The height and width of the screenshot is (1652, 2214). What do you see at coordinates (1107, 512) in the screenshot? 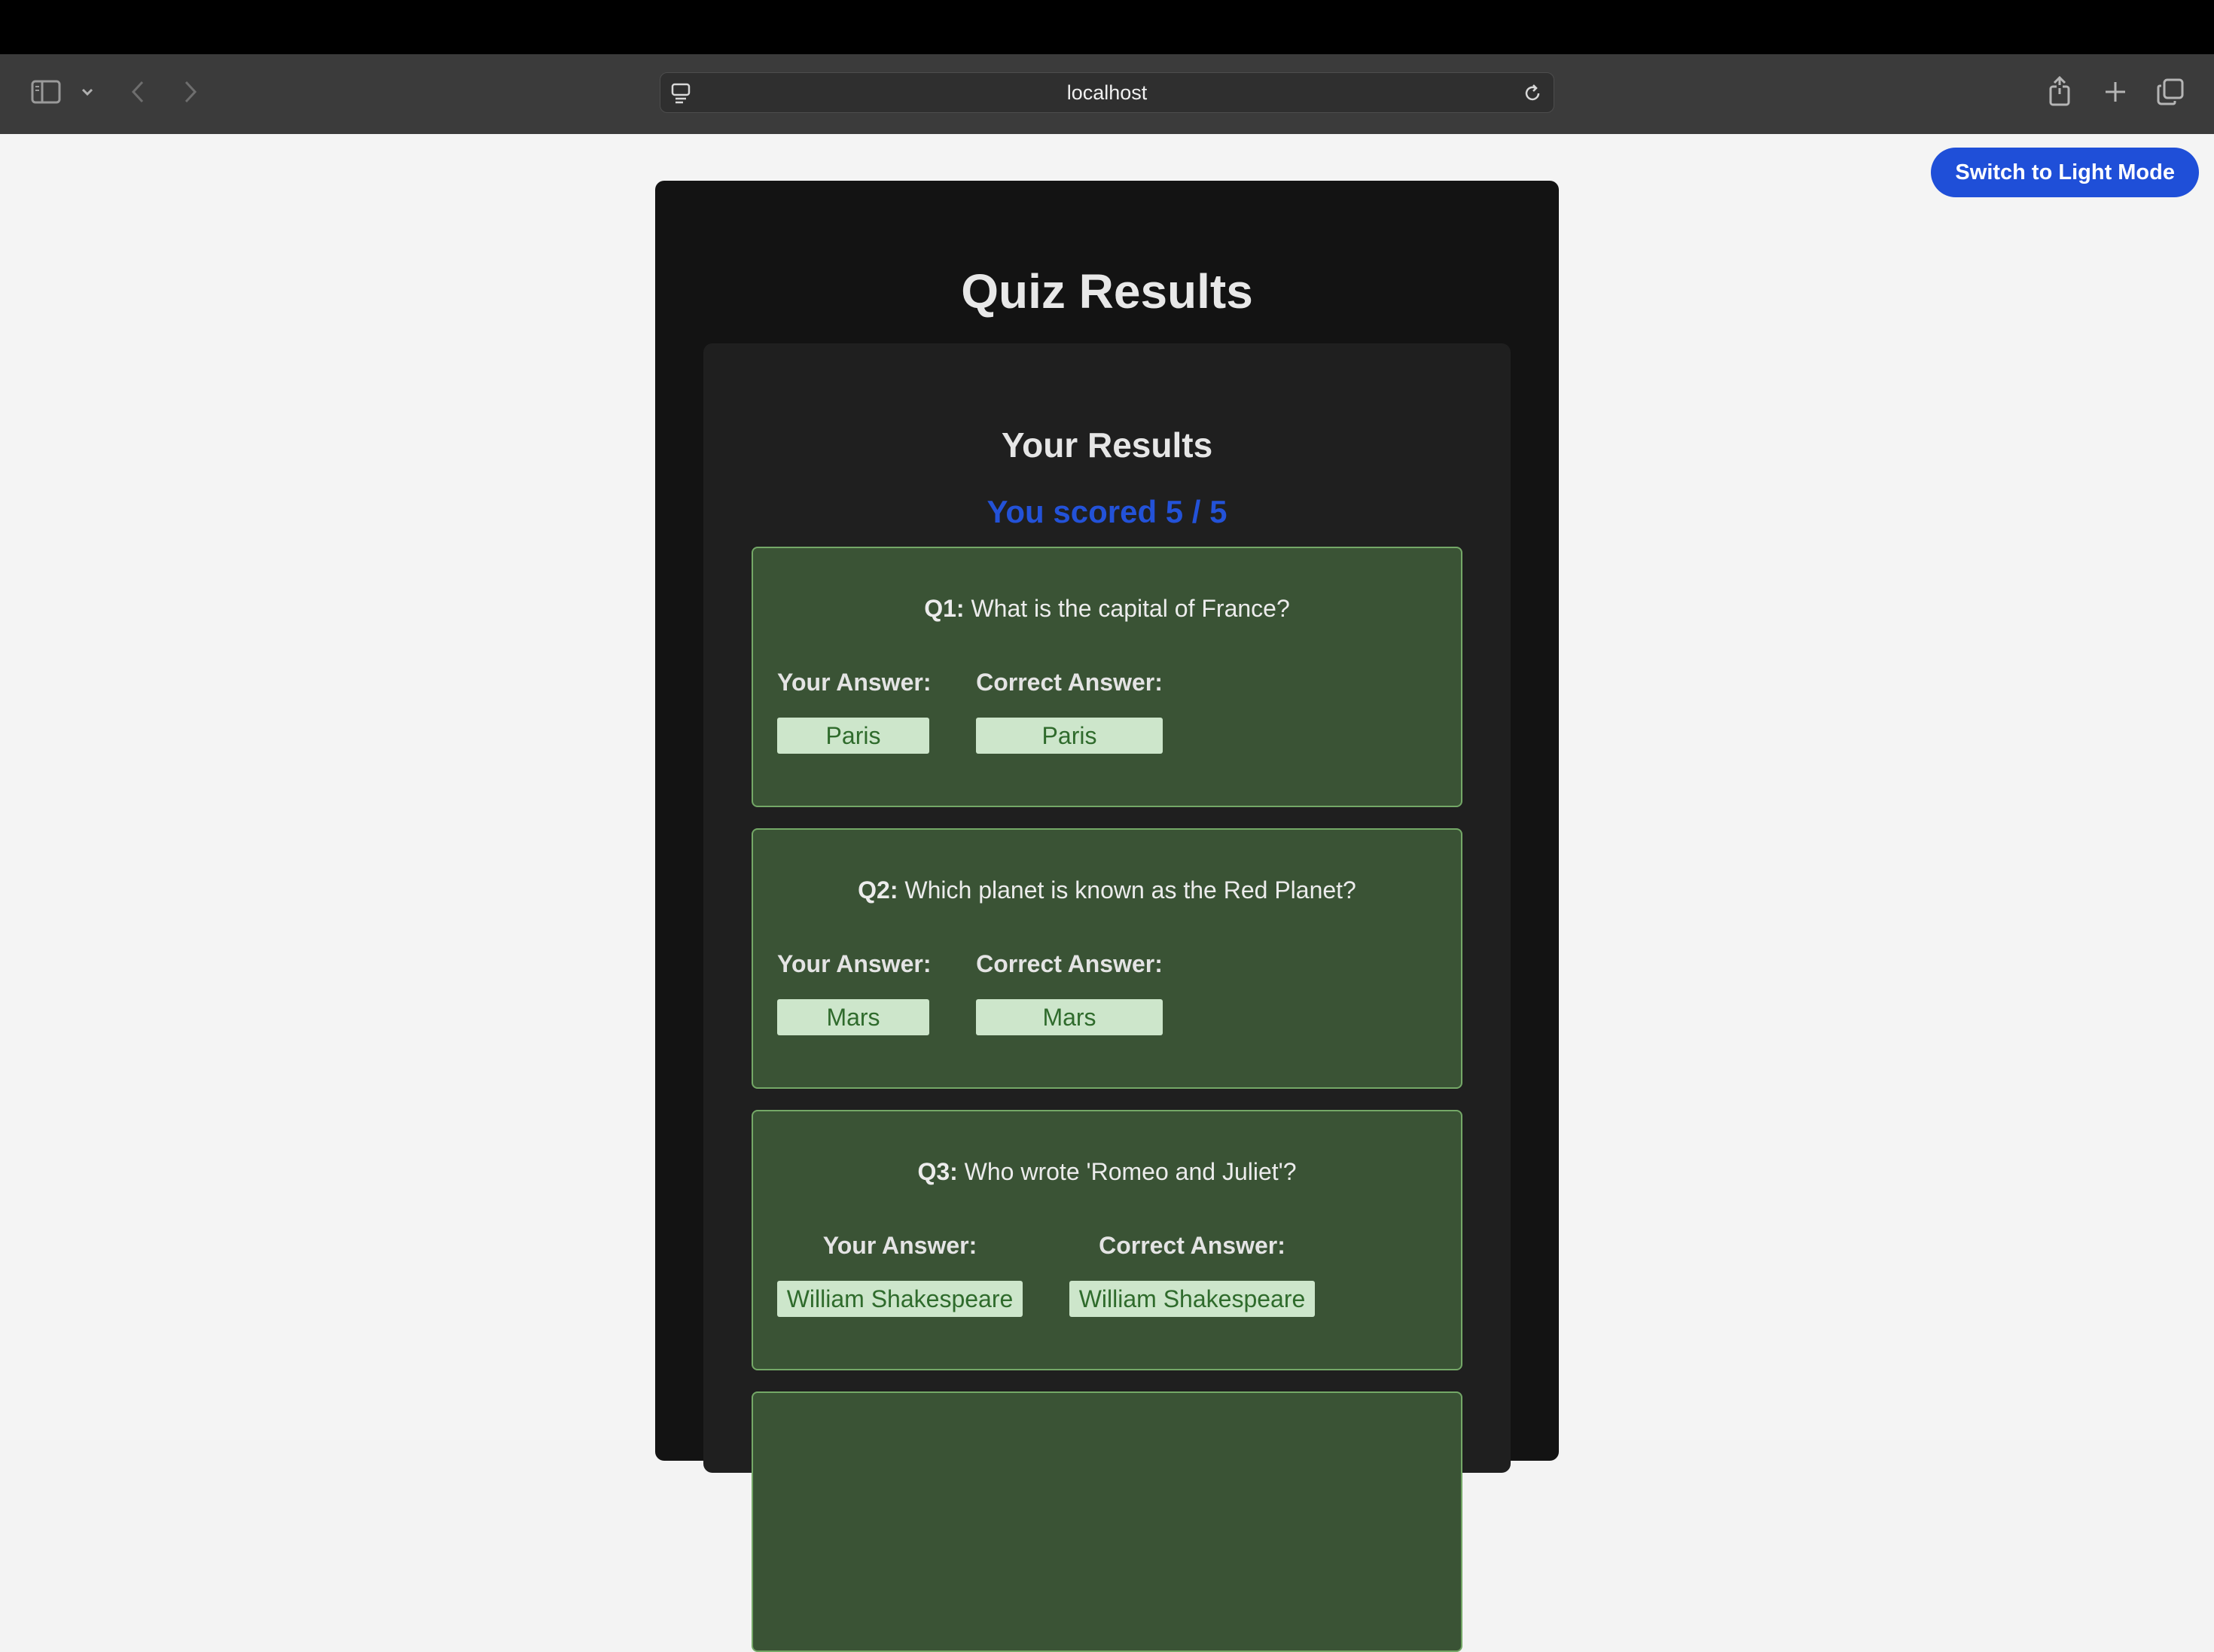
I see `score-text: You scored 5 / 5` at bounding box center [1107, 512].